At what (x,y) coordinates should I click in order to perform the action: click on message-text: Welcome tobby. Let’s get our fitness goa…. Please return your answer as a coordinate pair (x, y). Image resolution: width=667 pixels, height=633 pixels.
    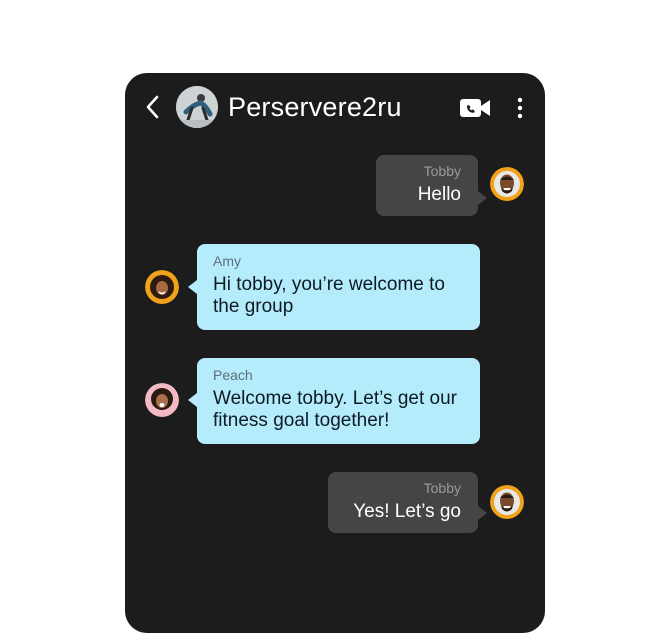
    Looking at the image, I should click on (335, 409).